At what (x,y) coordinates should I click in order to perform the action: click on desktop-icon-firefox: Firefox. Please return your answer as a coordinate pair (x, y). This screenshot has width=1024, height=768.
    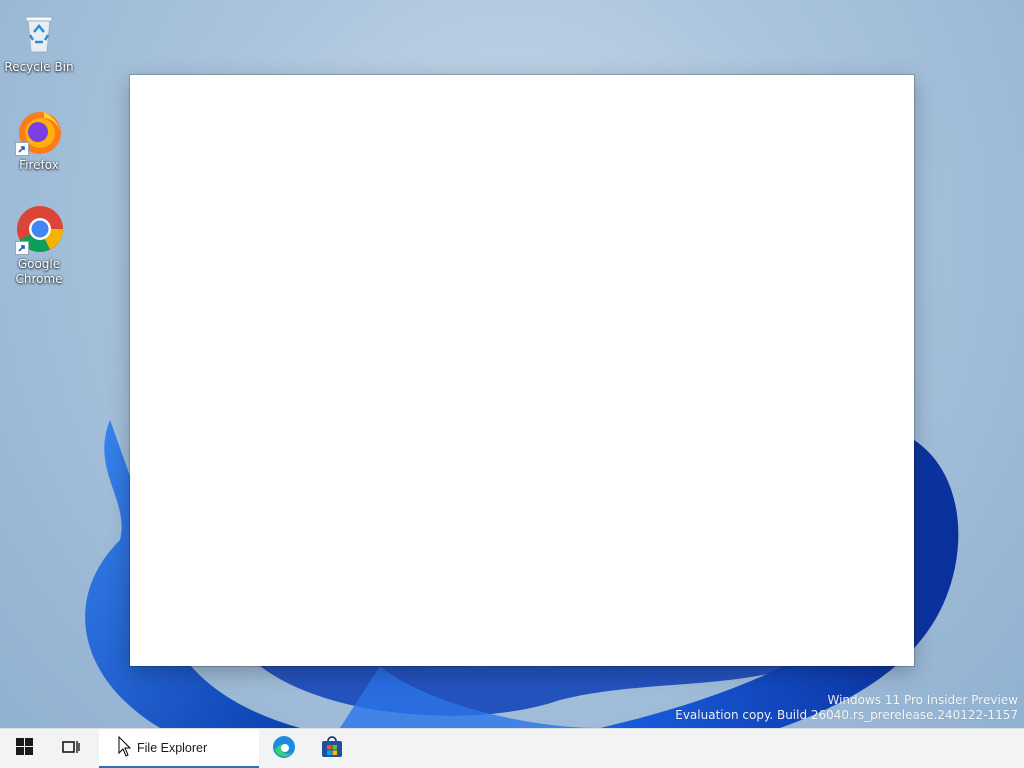
    Looking at the image, I should click on (39, 139).